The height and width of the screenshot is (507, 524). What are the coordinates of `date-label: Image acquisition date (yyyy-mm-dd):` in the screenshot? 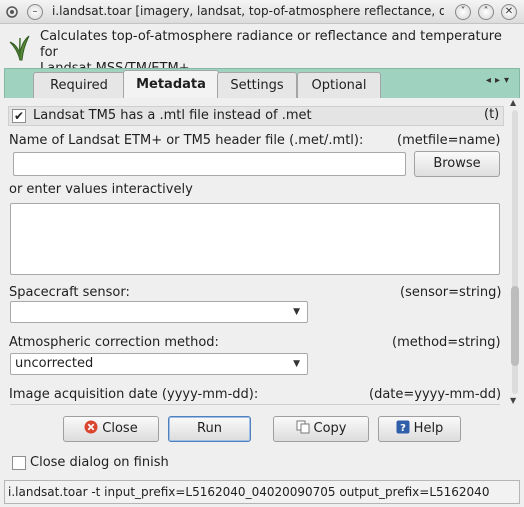 It's located at (134, 394).